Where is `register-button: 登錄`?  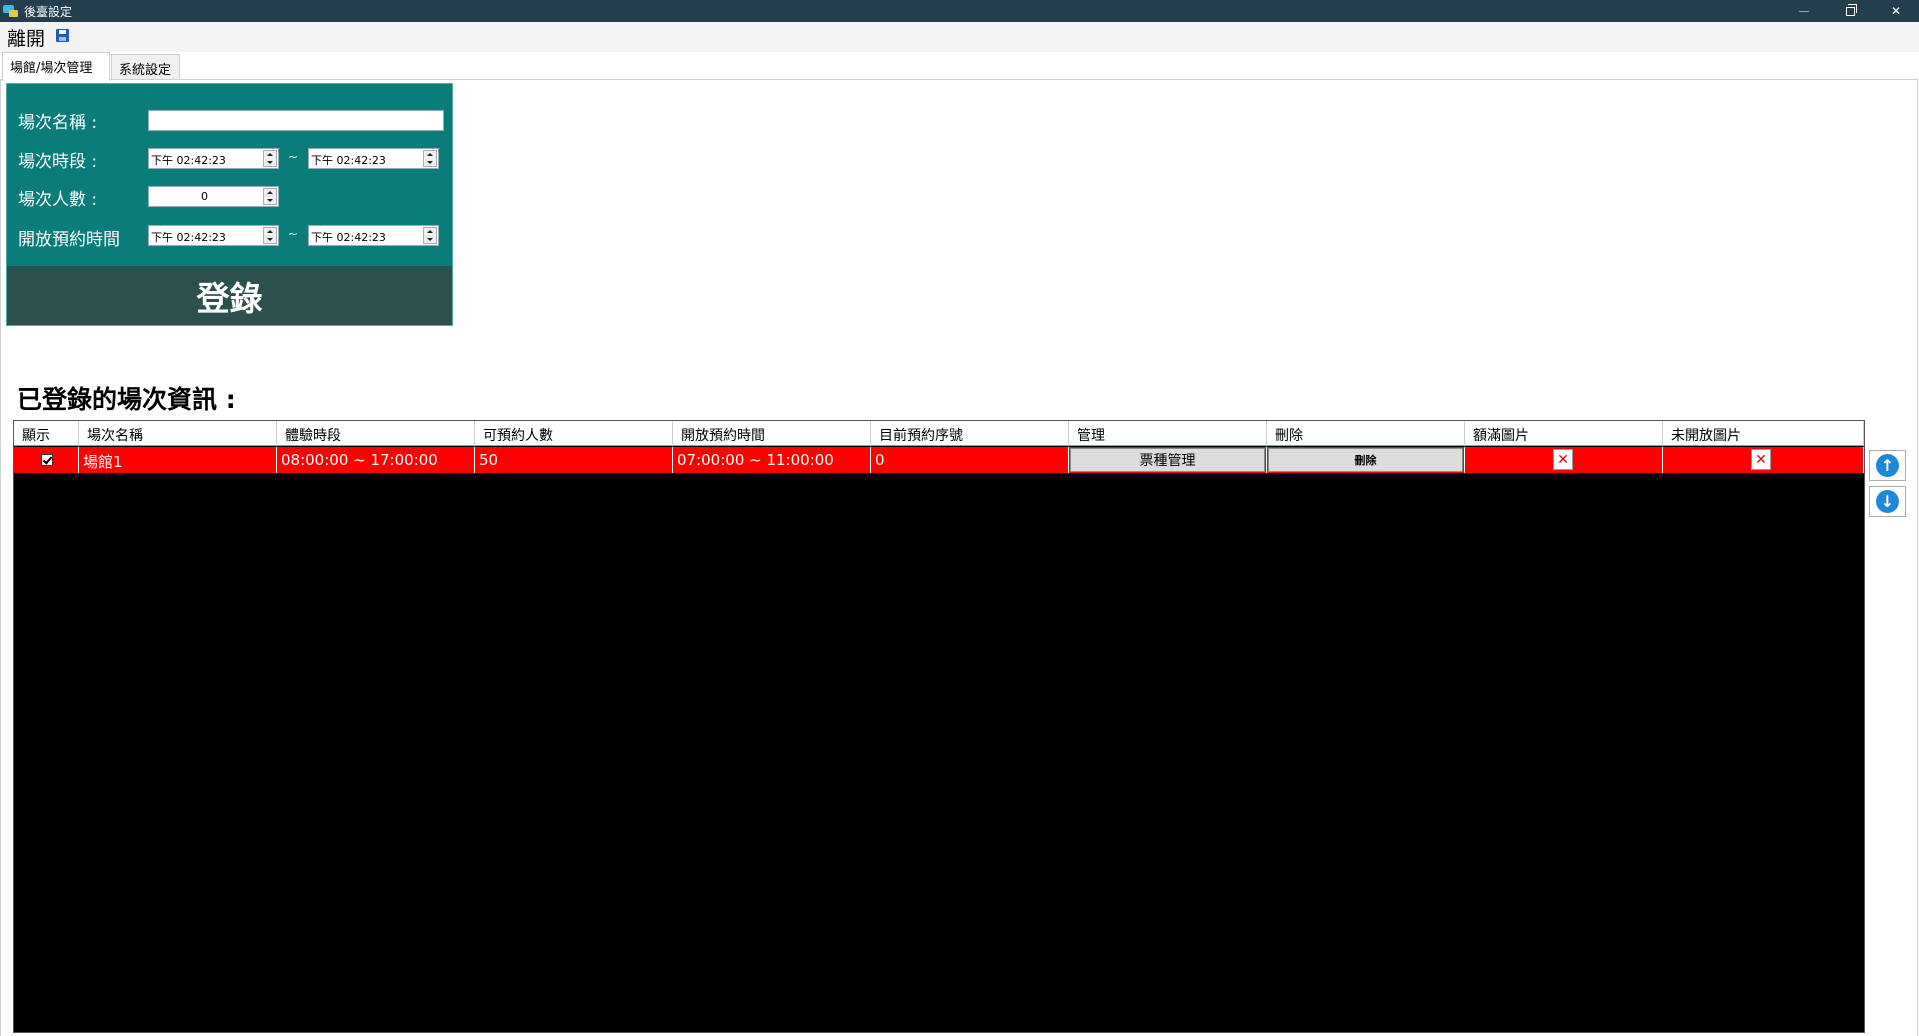
register-button: 登錄 is located at coordinates (229, 295).